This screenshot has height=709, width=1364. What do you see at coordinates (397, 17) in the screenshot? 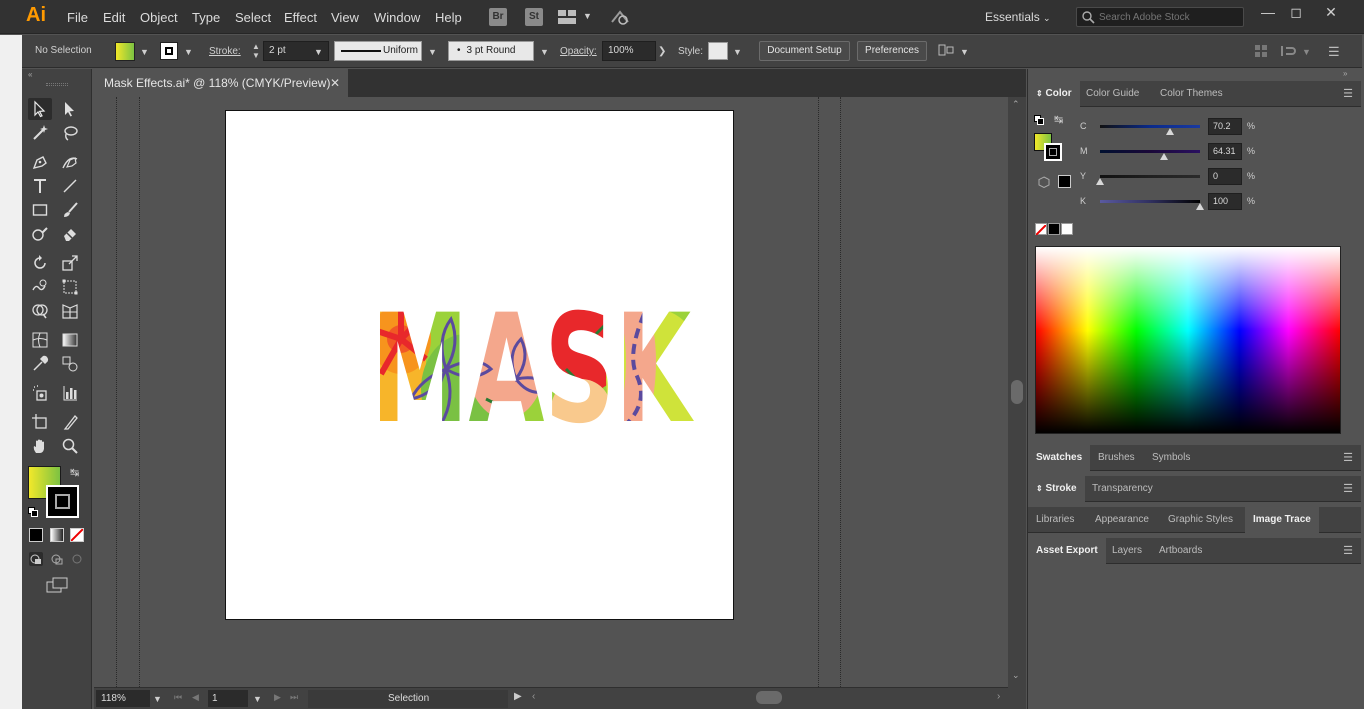
I see `menu-window: Window` at bounding box center [397, 17].